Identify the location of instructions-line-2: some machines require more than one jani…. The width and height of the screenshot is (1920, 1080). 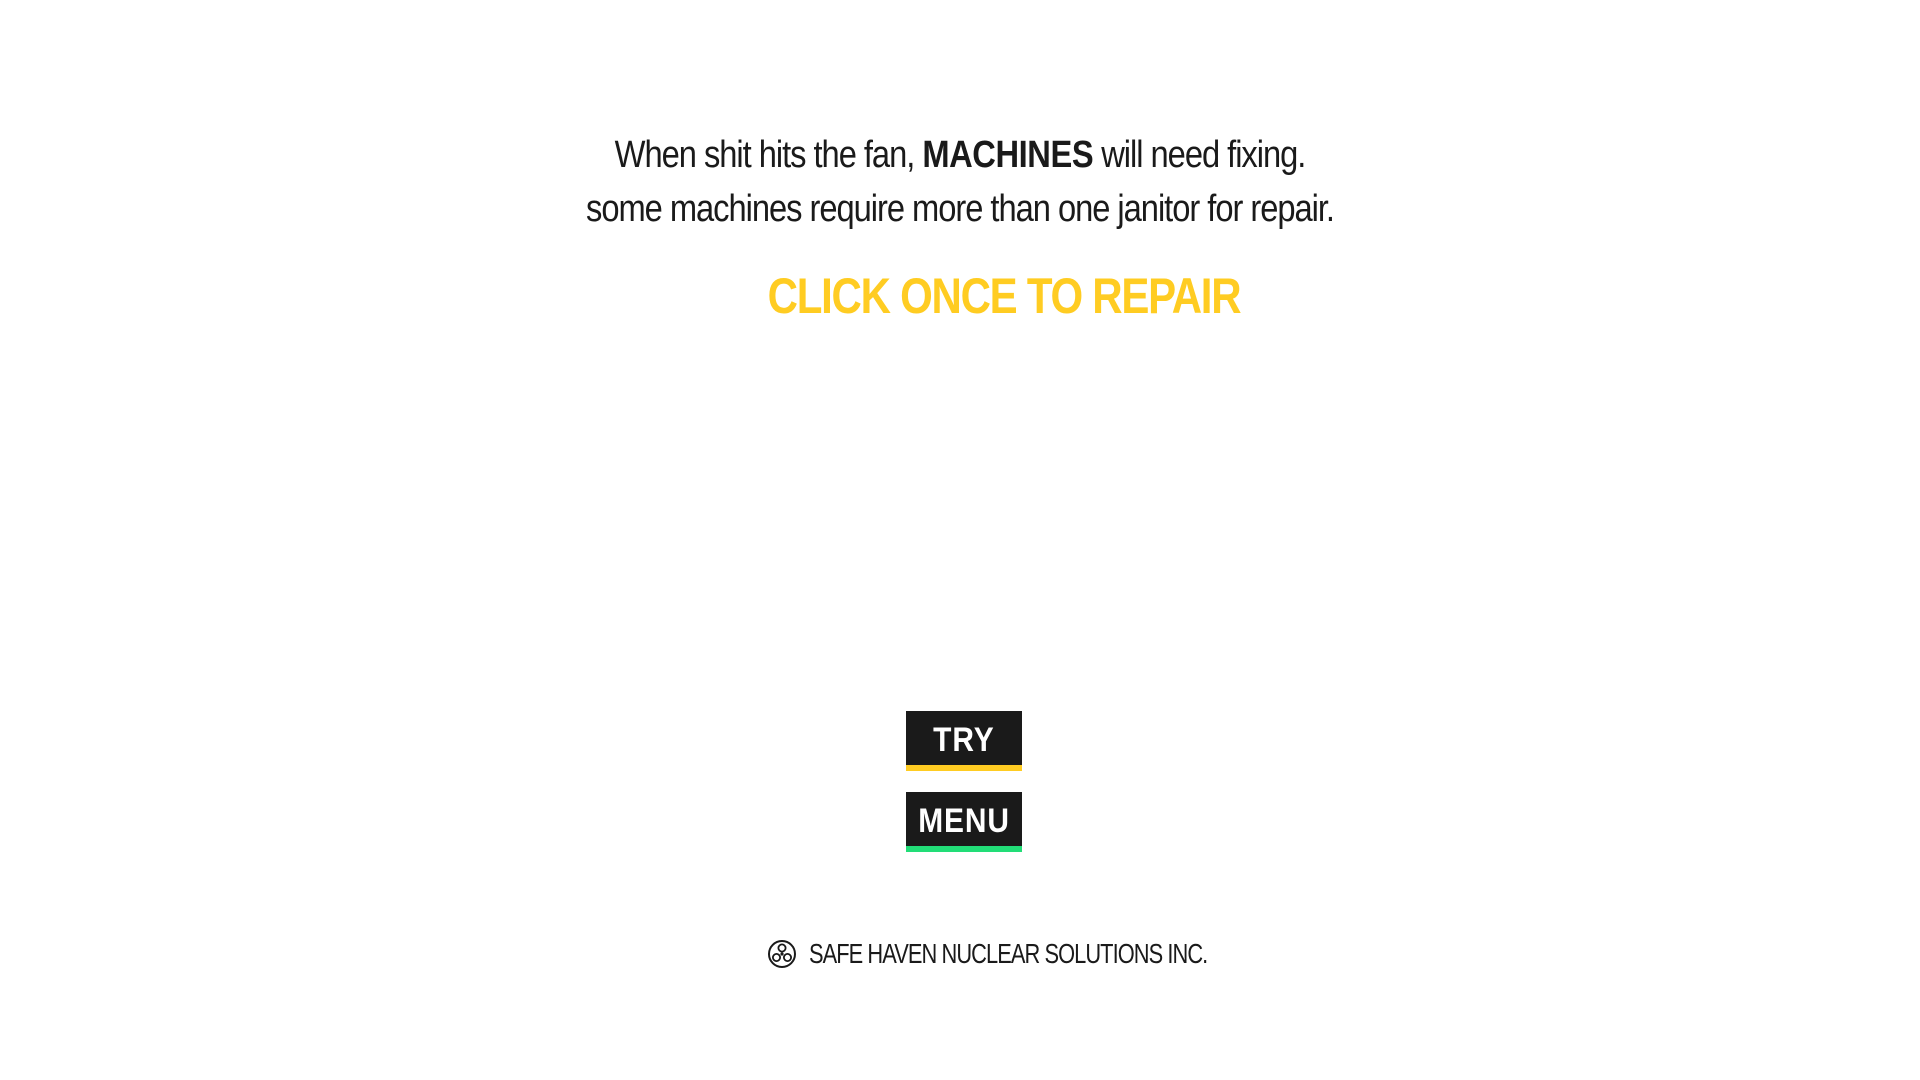
(960, 209).